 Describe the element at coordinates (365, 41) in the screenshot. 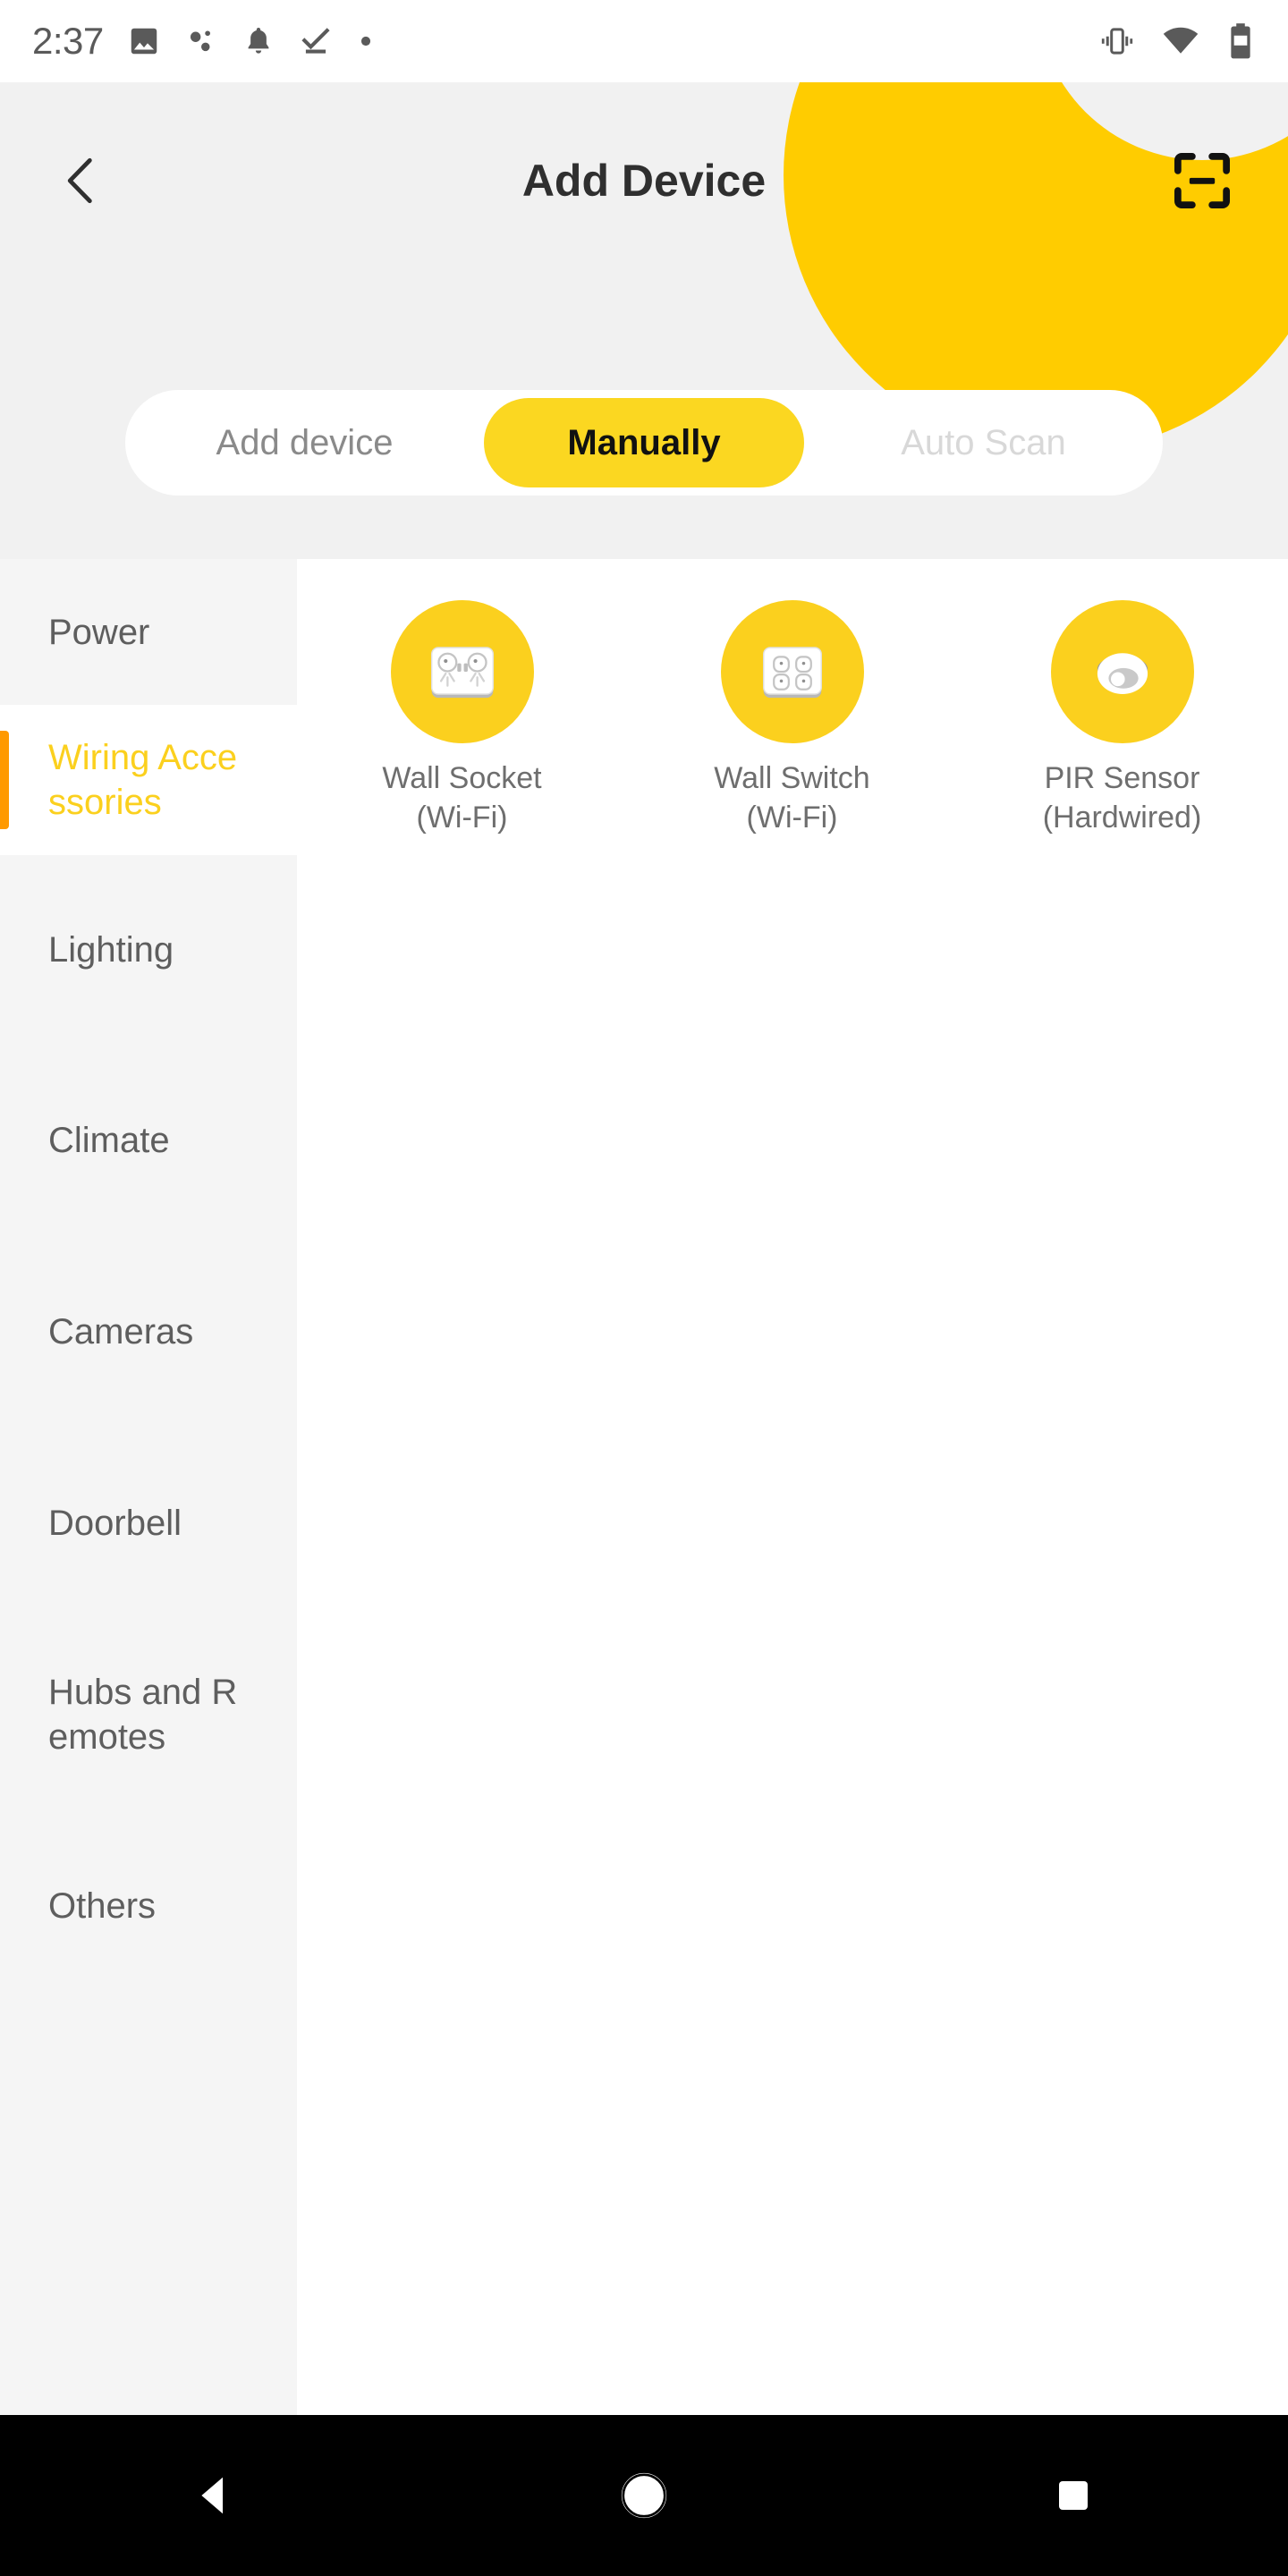

I see `dot-icon` at that location.